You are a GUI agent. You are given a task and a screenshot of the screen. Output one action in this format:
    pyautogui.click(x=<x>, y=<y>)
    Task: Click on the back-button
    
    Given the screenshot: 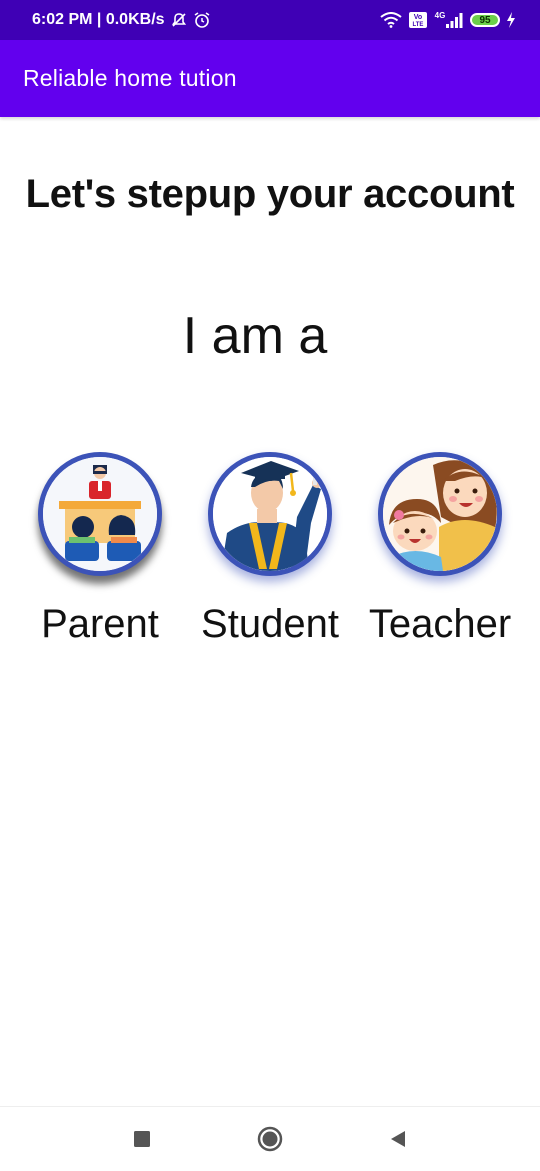 What is the action you would take?
    pyautogui.click(x=398, y=1139)
    